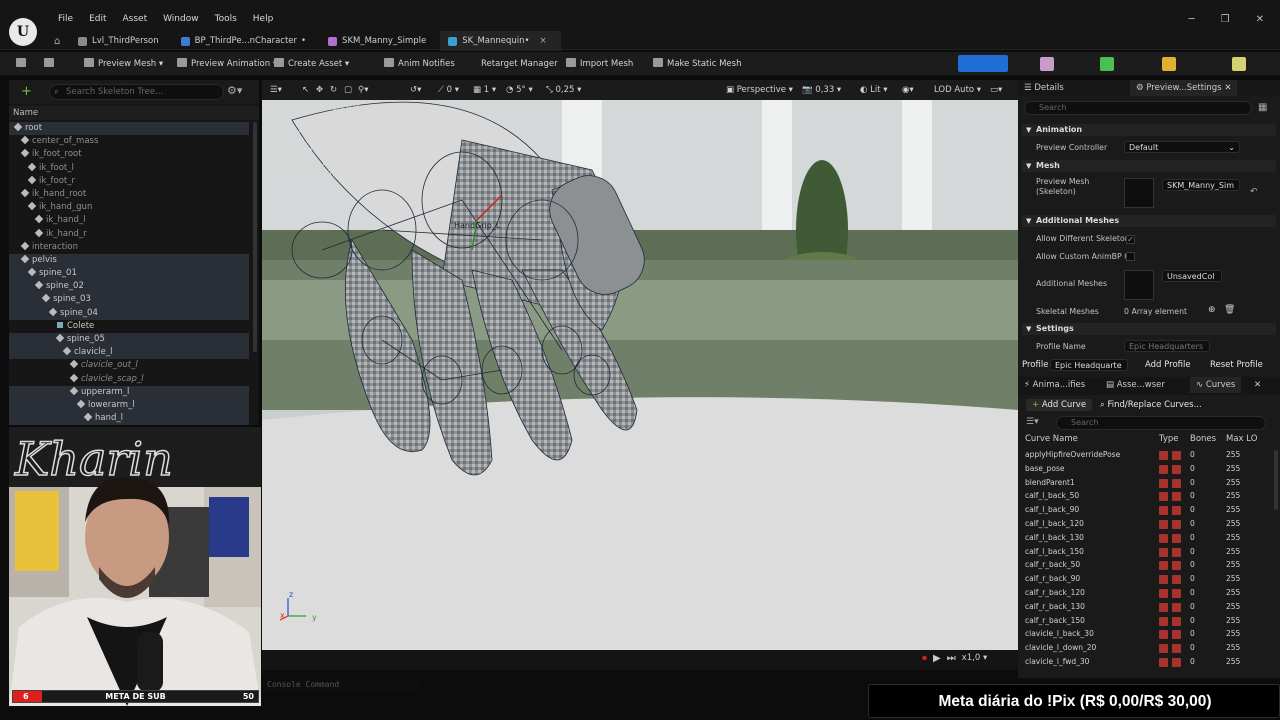  I want to click on step-forward-icon: ⏭, so click(951, 658).